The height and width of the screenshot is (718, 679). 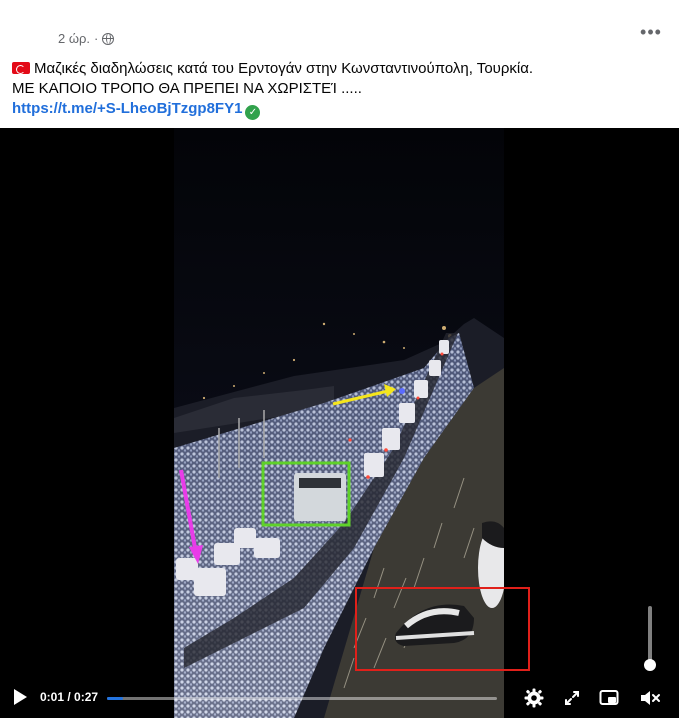 I want to click on red-highlight-box, so click(x=442, y=629).